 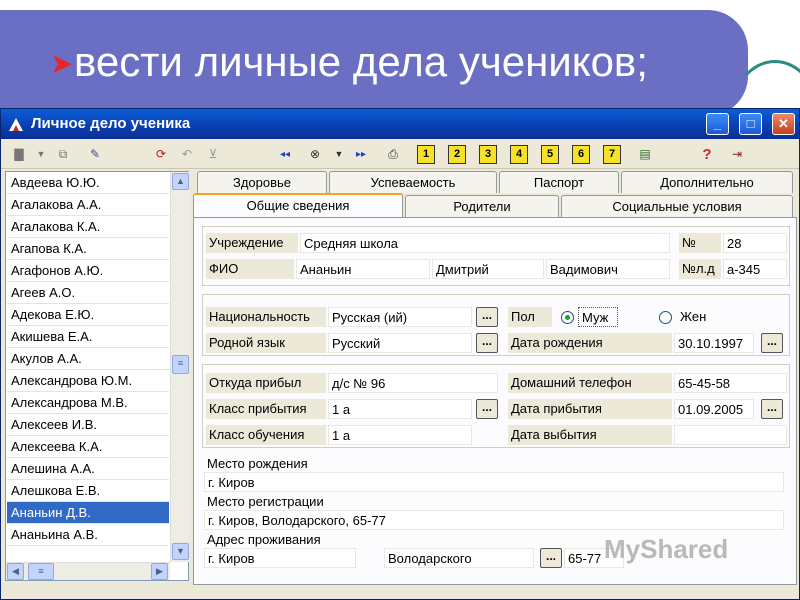 I want to click on exit-door-icon: ⇥, so click(x=737, y=154).